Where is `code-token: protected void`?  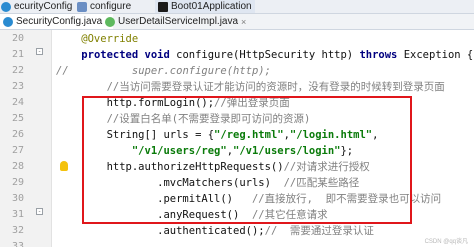 code-token: protected void is located at coordinates (129, 55).